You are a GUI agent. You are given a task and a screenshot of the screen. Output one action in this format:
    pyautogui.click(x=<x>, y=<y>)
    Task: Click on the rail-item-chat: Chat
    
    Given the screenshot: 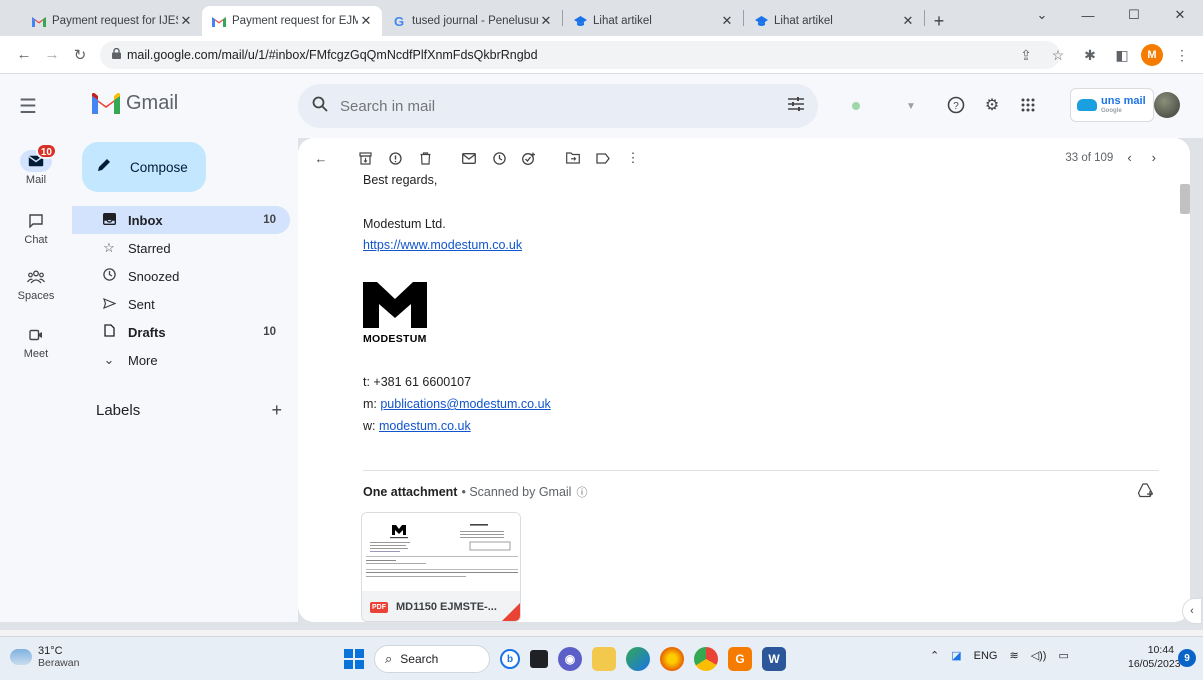 What is the action you would take?
    pyautogui.click(x=36, y=228)
    